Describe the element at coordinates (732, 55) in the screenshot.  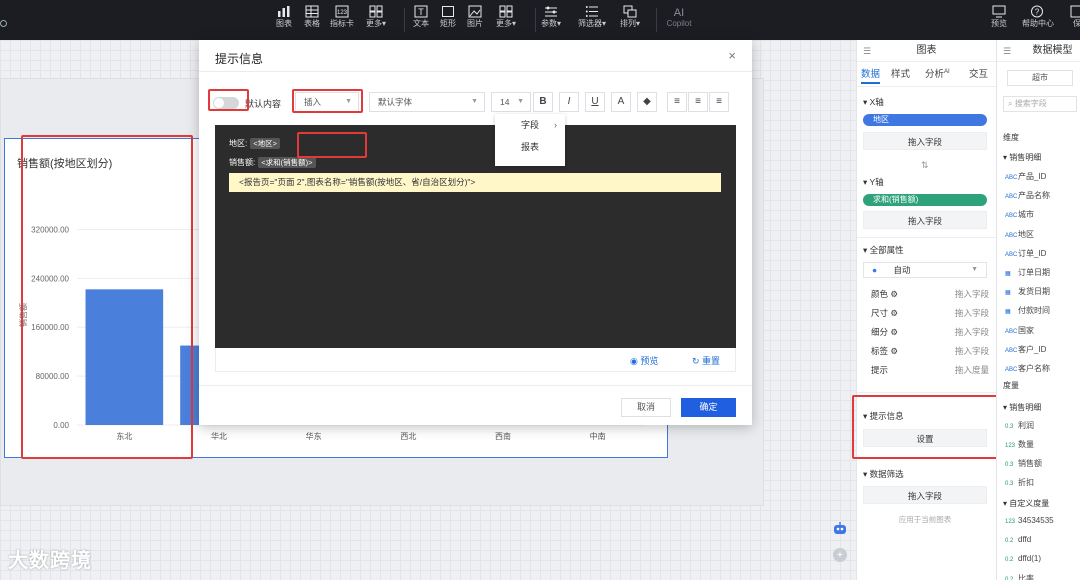
I see `close-icon: ×` at that location.